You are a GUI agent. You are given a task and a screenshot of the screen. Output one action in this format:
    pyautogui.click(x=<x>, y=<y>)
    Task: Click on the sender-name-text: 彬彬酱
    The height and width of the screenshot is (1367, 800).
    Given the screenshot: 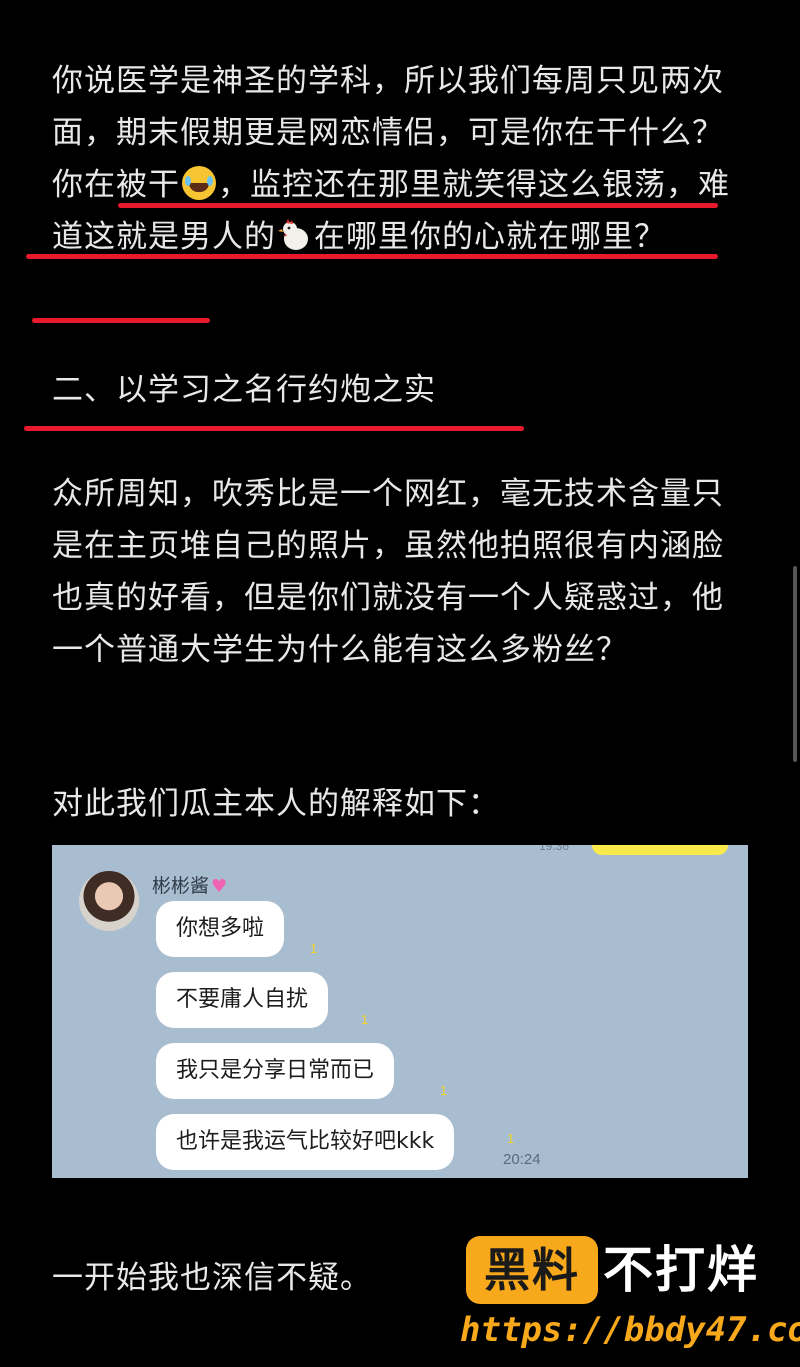 What is the action you would take?
    pyautogui.click(x=181, y=886)
    